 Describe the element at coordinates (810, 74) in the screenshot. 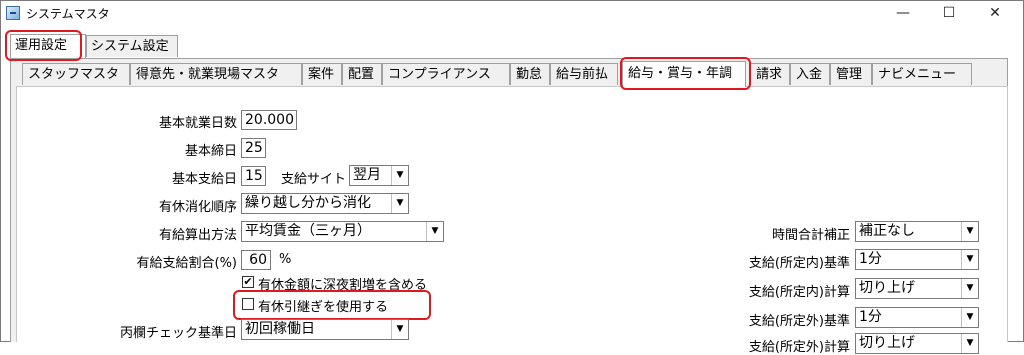

I see `tab-payment-receipt: 入金` at that location.